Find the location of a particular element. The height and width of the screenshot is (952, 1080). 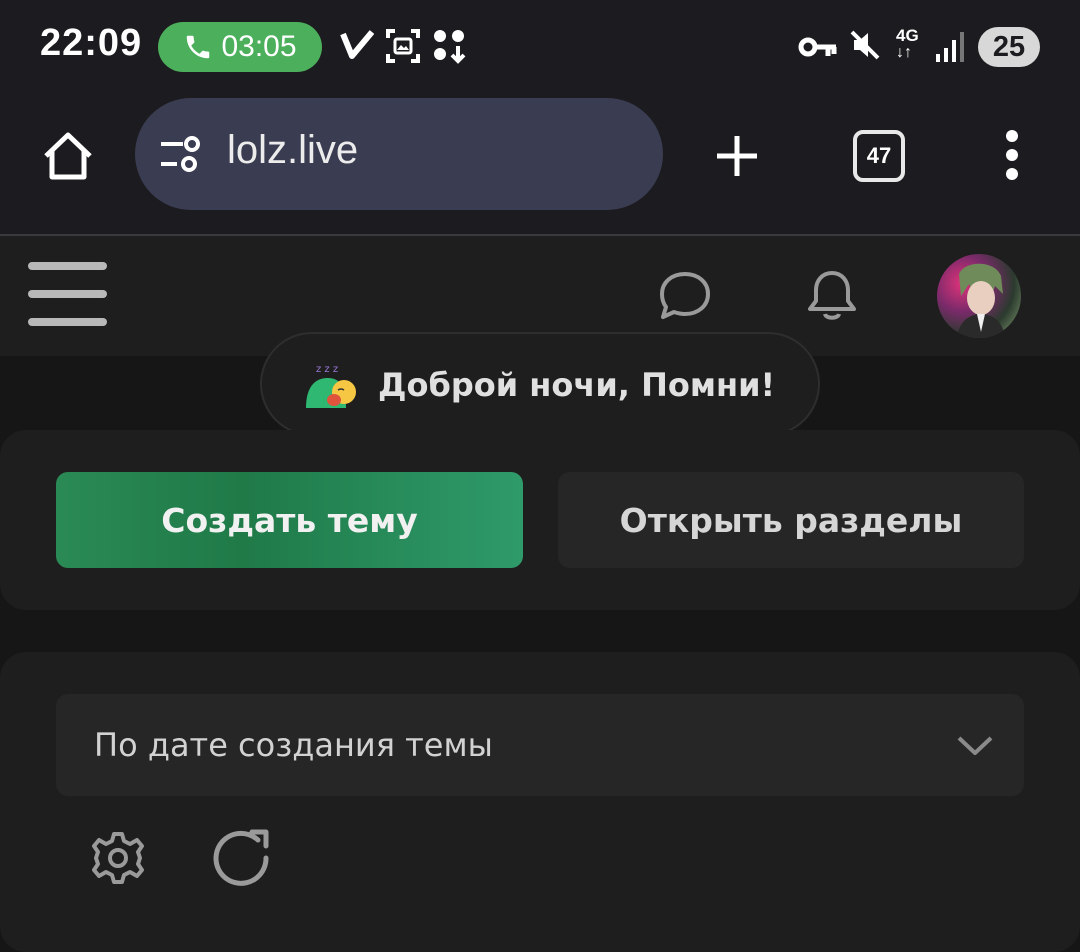

url-text: lolz.live is located at coordinates (293, 150).